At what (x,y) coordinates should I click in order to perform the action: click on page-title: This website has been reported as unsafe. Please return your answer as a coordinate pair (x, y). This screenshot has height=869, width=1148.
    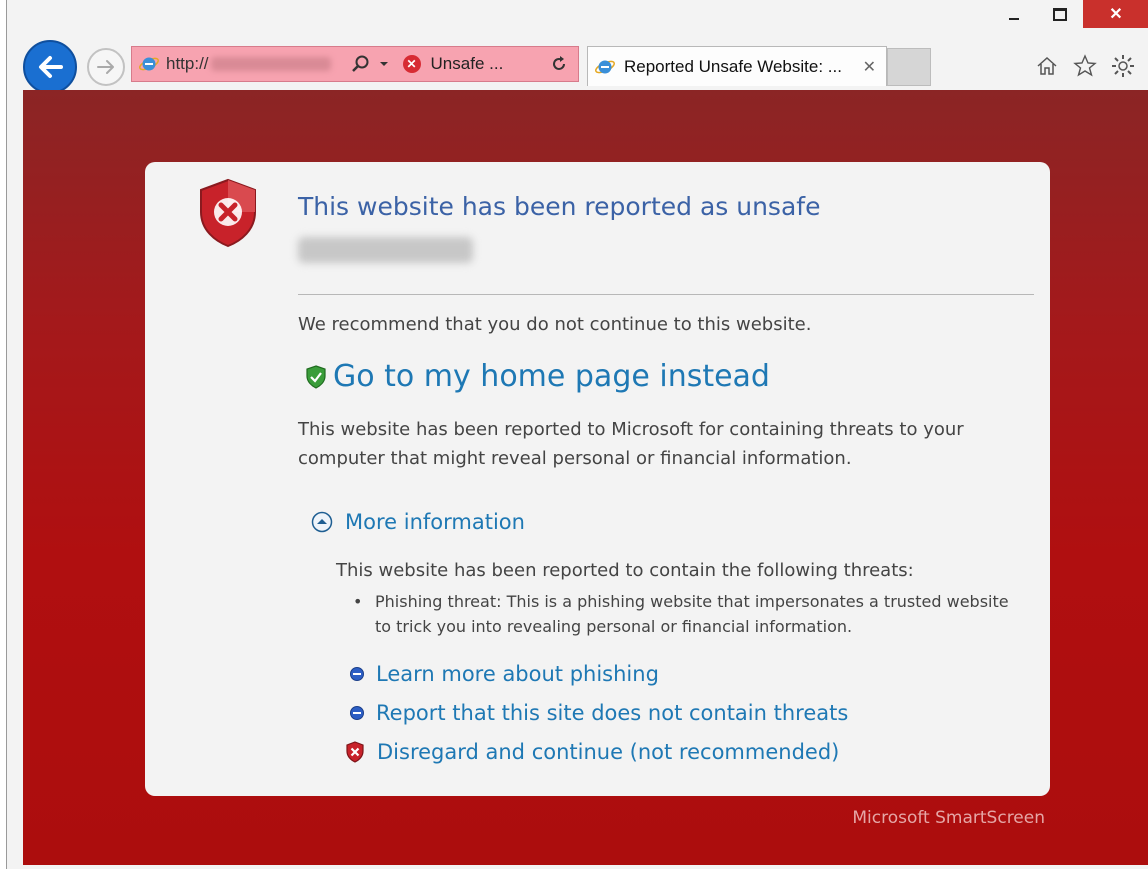
    Looking at the image, I should click on (559, 206).